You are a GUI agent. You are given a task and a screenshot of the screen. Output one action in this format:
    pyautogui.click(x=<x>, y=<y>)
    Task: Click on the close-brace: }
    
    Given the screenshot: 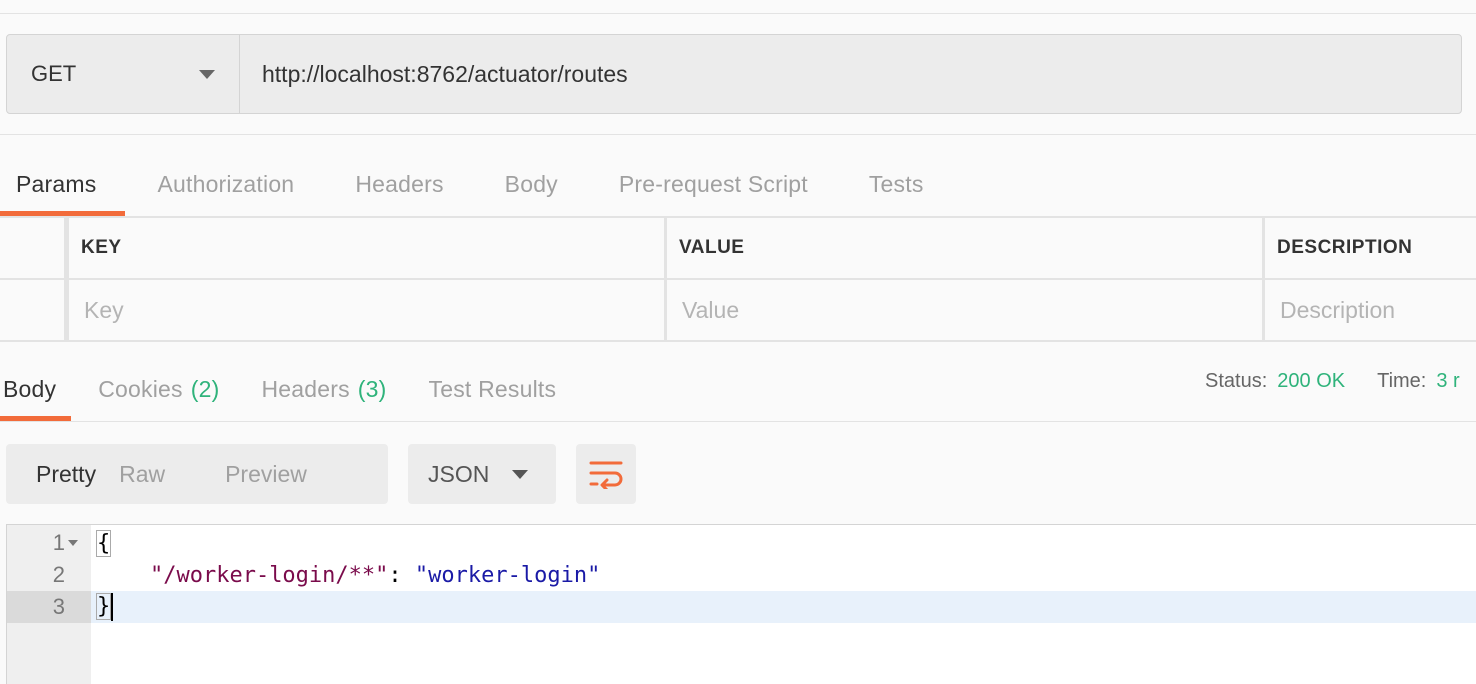 What is the action you would take?
    pyautogui.click(x=103, y=606)
    